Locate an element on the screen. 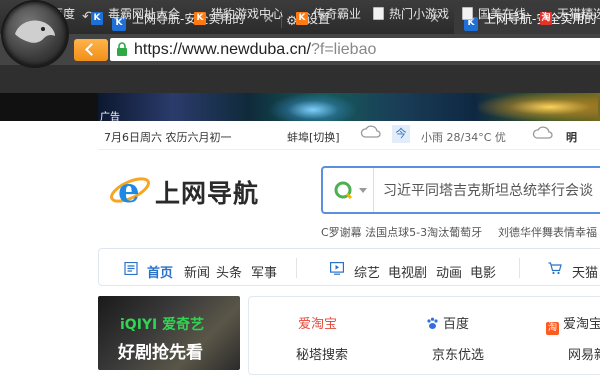  link-label: 爱淘宝 is located at coordinates (581, 324).